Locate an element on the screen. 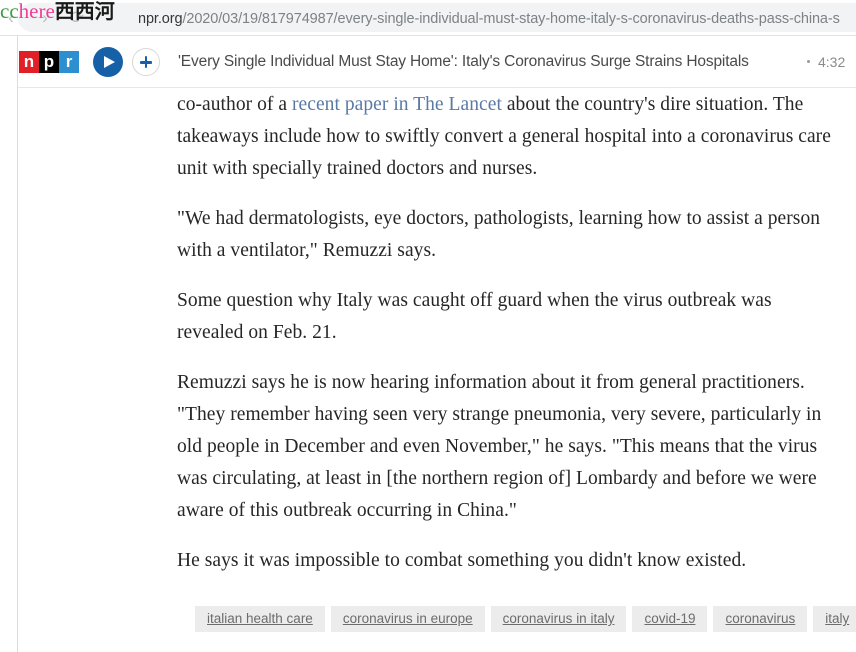 The height and width of the screenshot is (652, 856). tag-item: coronavirus in europe is located at coordinates (407, 619).